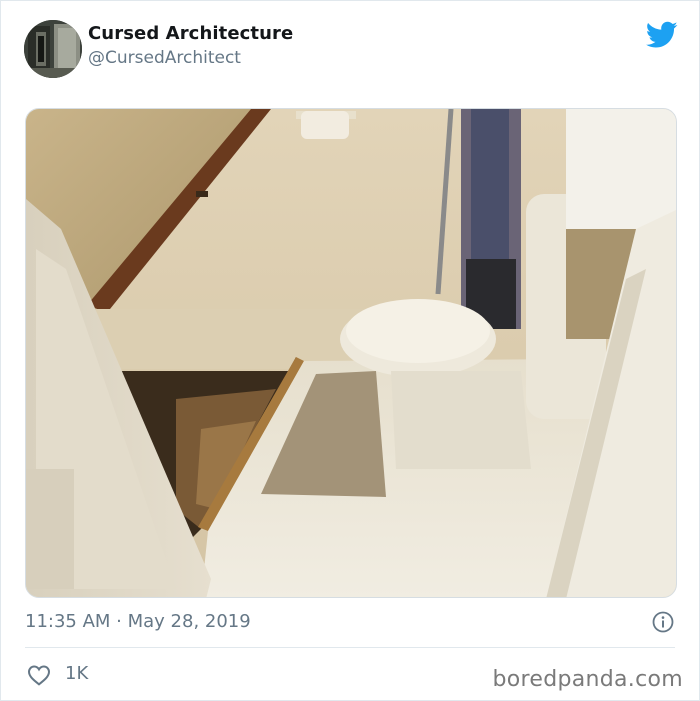 The height and width of the screenshot is (701, 700). Describe the element at coordinates (350, 647) in the screenshot. I see `divider` at that location.